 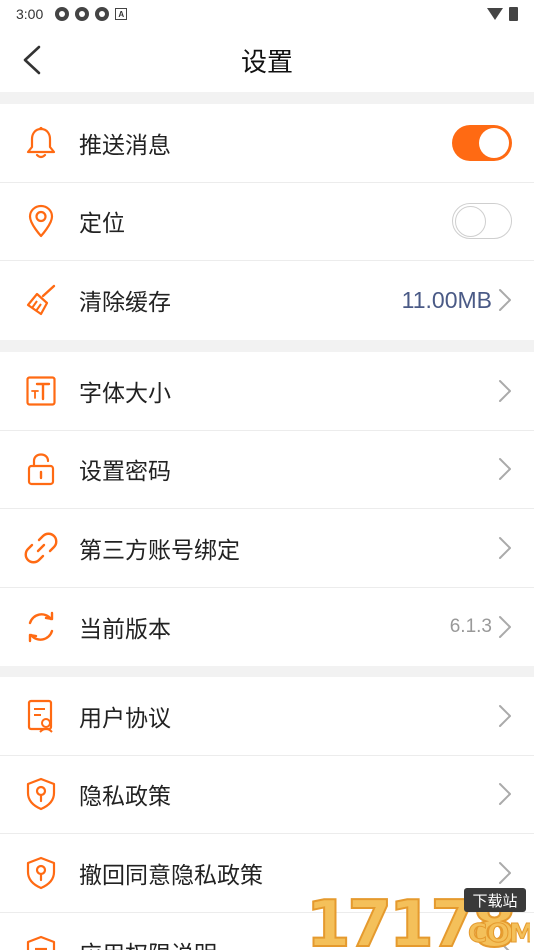 What do you see at coordinates (41, 391) in the screenshot?
I see `font-size-icon` at bounding box center [41, 391].